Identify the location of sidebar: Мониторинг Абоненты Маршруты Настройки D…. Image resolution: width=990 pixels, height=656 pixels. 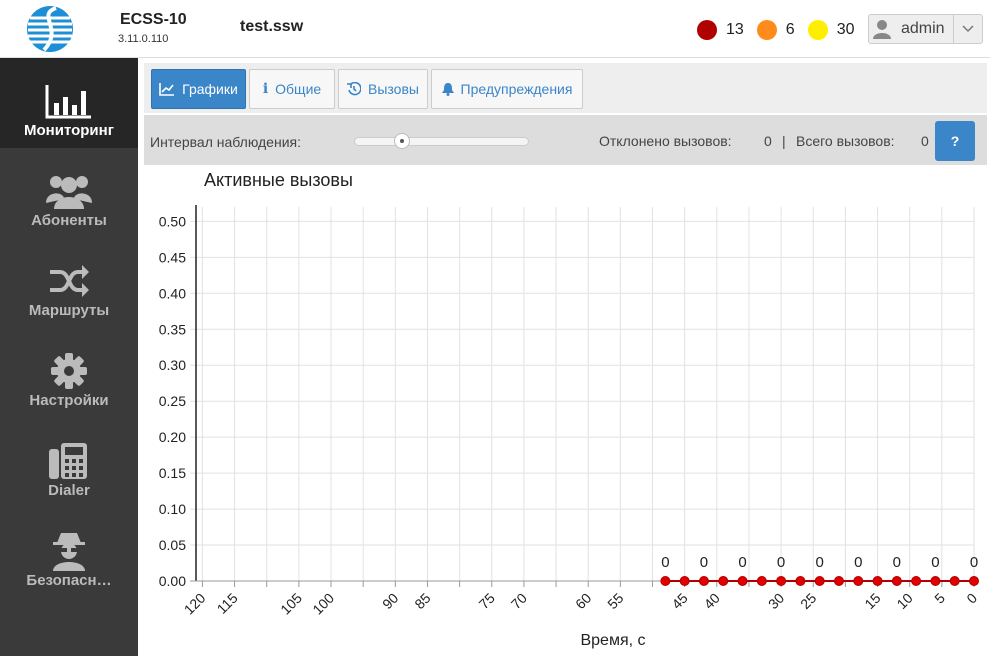
(69, 357).